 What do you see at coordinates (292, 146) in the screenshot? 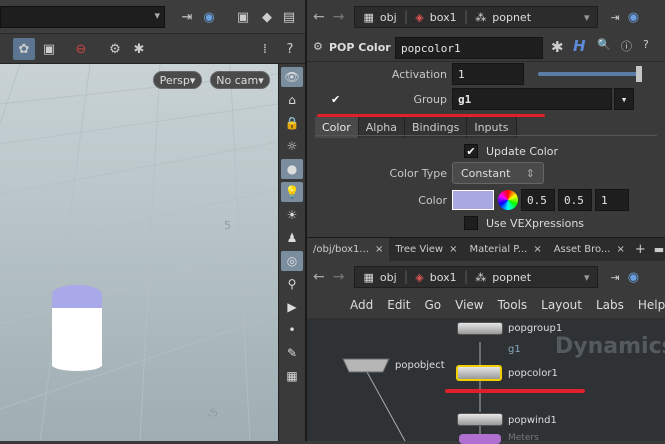
I see `bone-icon: ☼` at bounding box center [292, 146].